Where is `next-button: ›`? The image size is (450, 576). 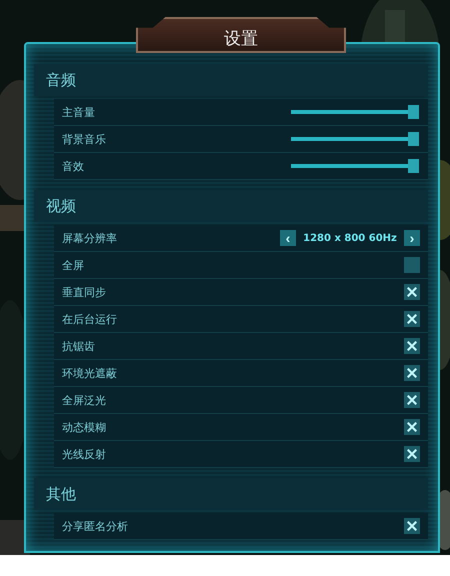 next-button: › is located at coordinates (412, 238).